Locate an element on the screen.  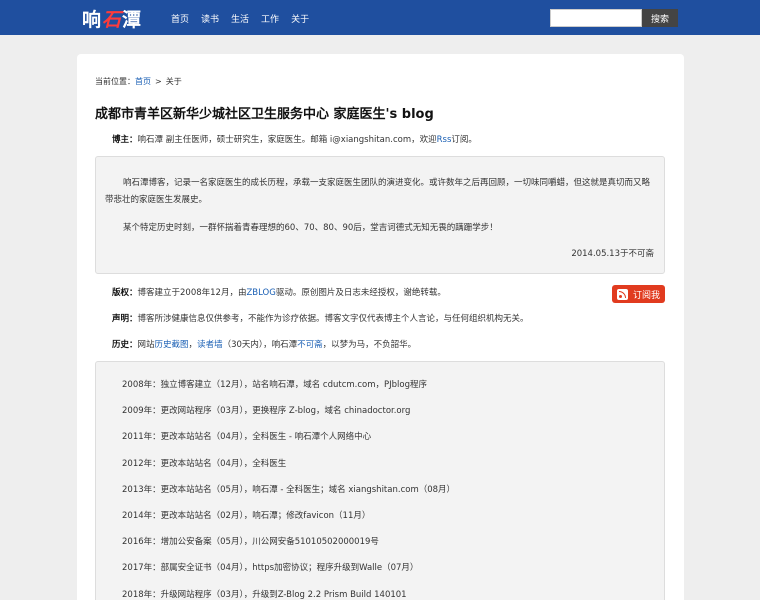
rss-icon is located at coordinates (622, 294).